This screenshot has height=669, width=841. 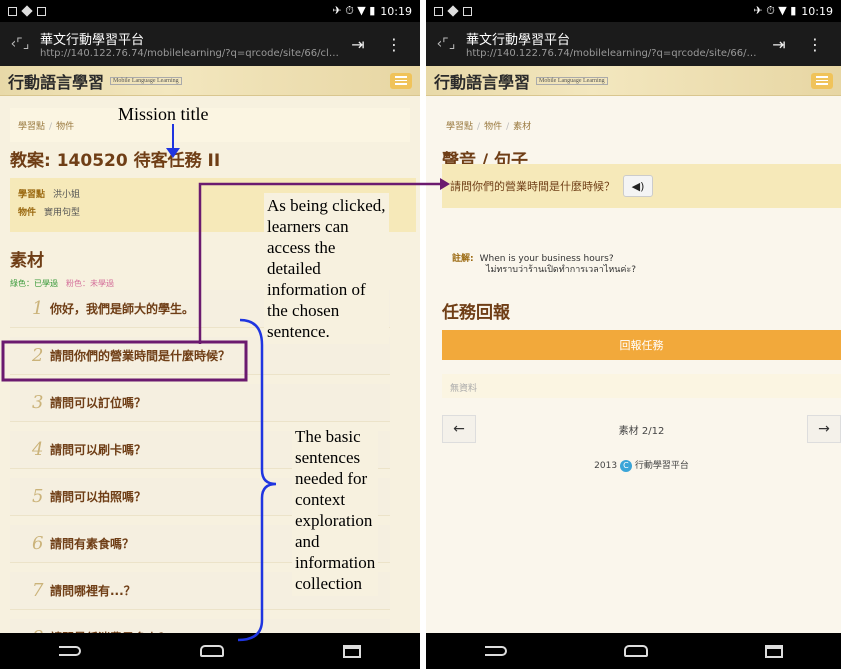 What do you see at coordinates (546, 259) in the screenshot?
I see `note-english: When is your business hours?` at bounding box center [546, 259].